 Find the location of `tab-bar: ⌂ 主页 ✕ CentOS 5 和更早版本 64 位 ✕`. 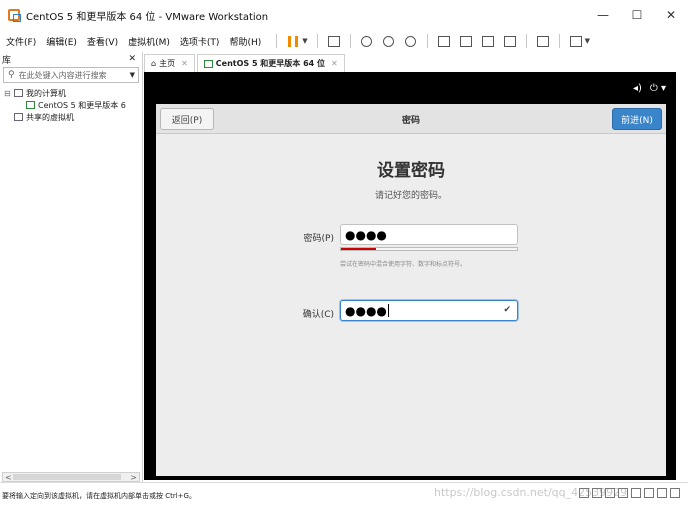

tab-bar: ⌂ 主页 ✕ CentOS 5 和更早版本 64 位 ✕ is located at coordinates (416, 62).